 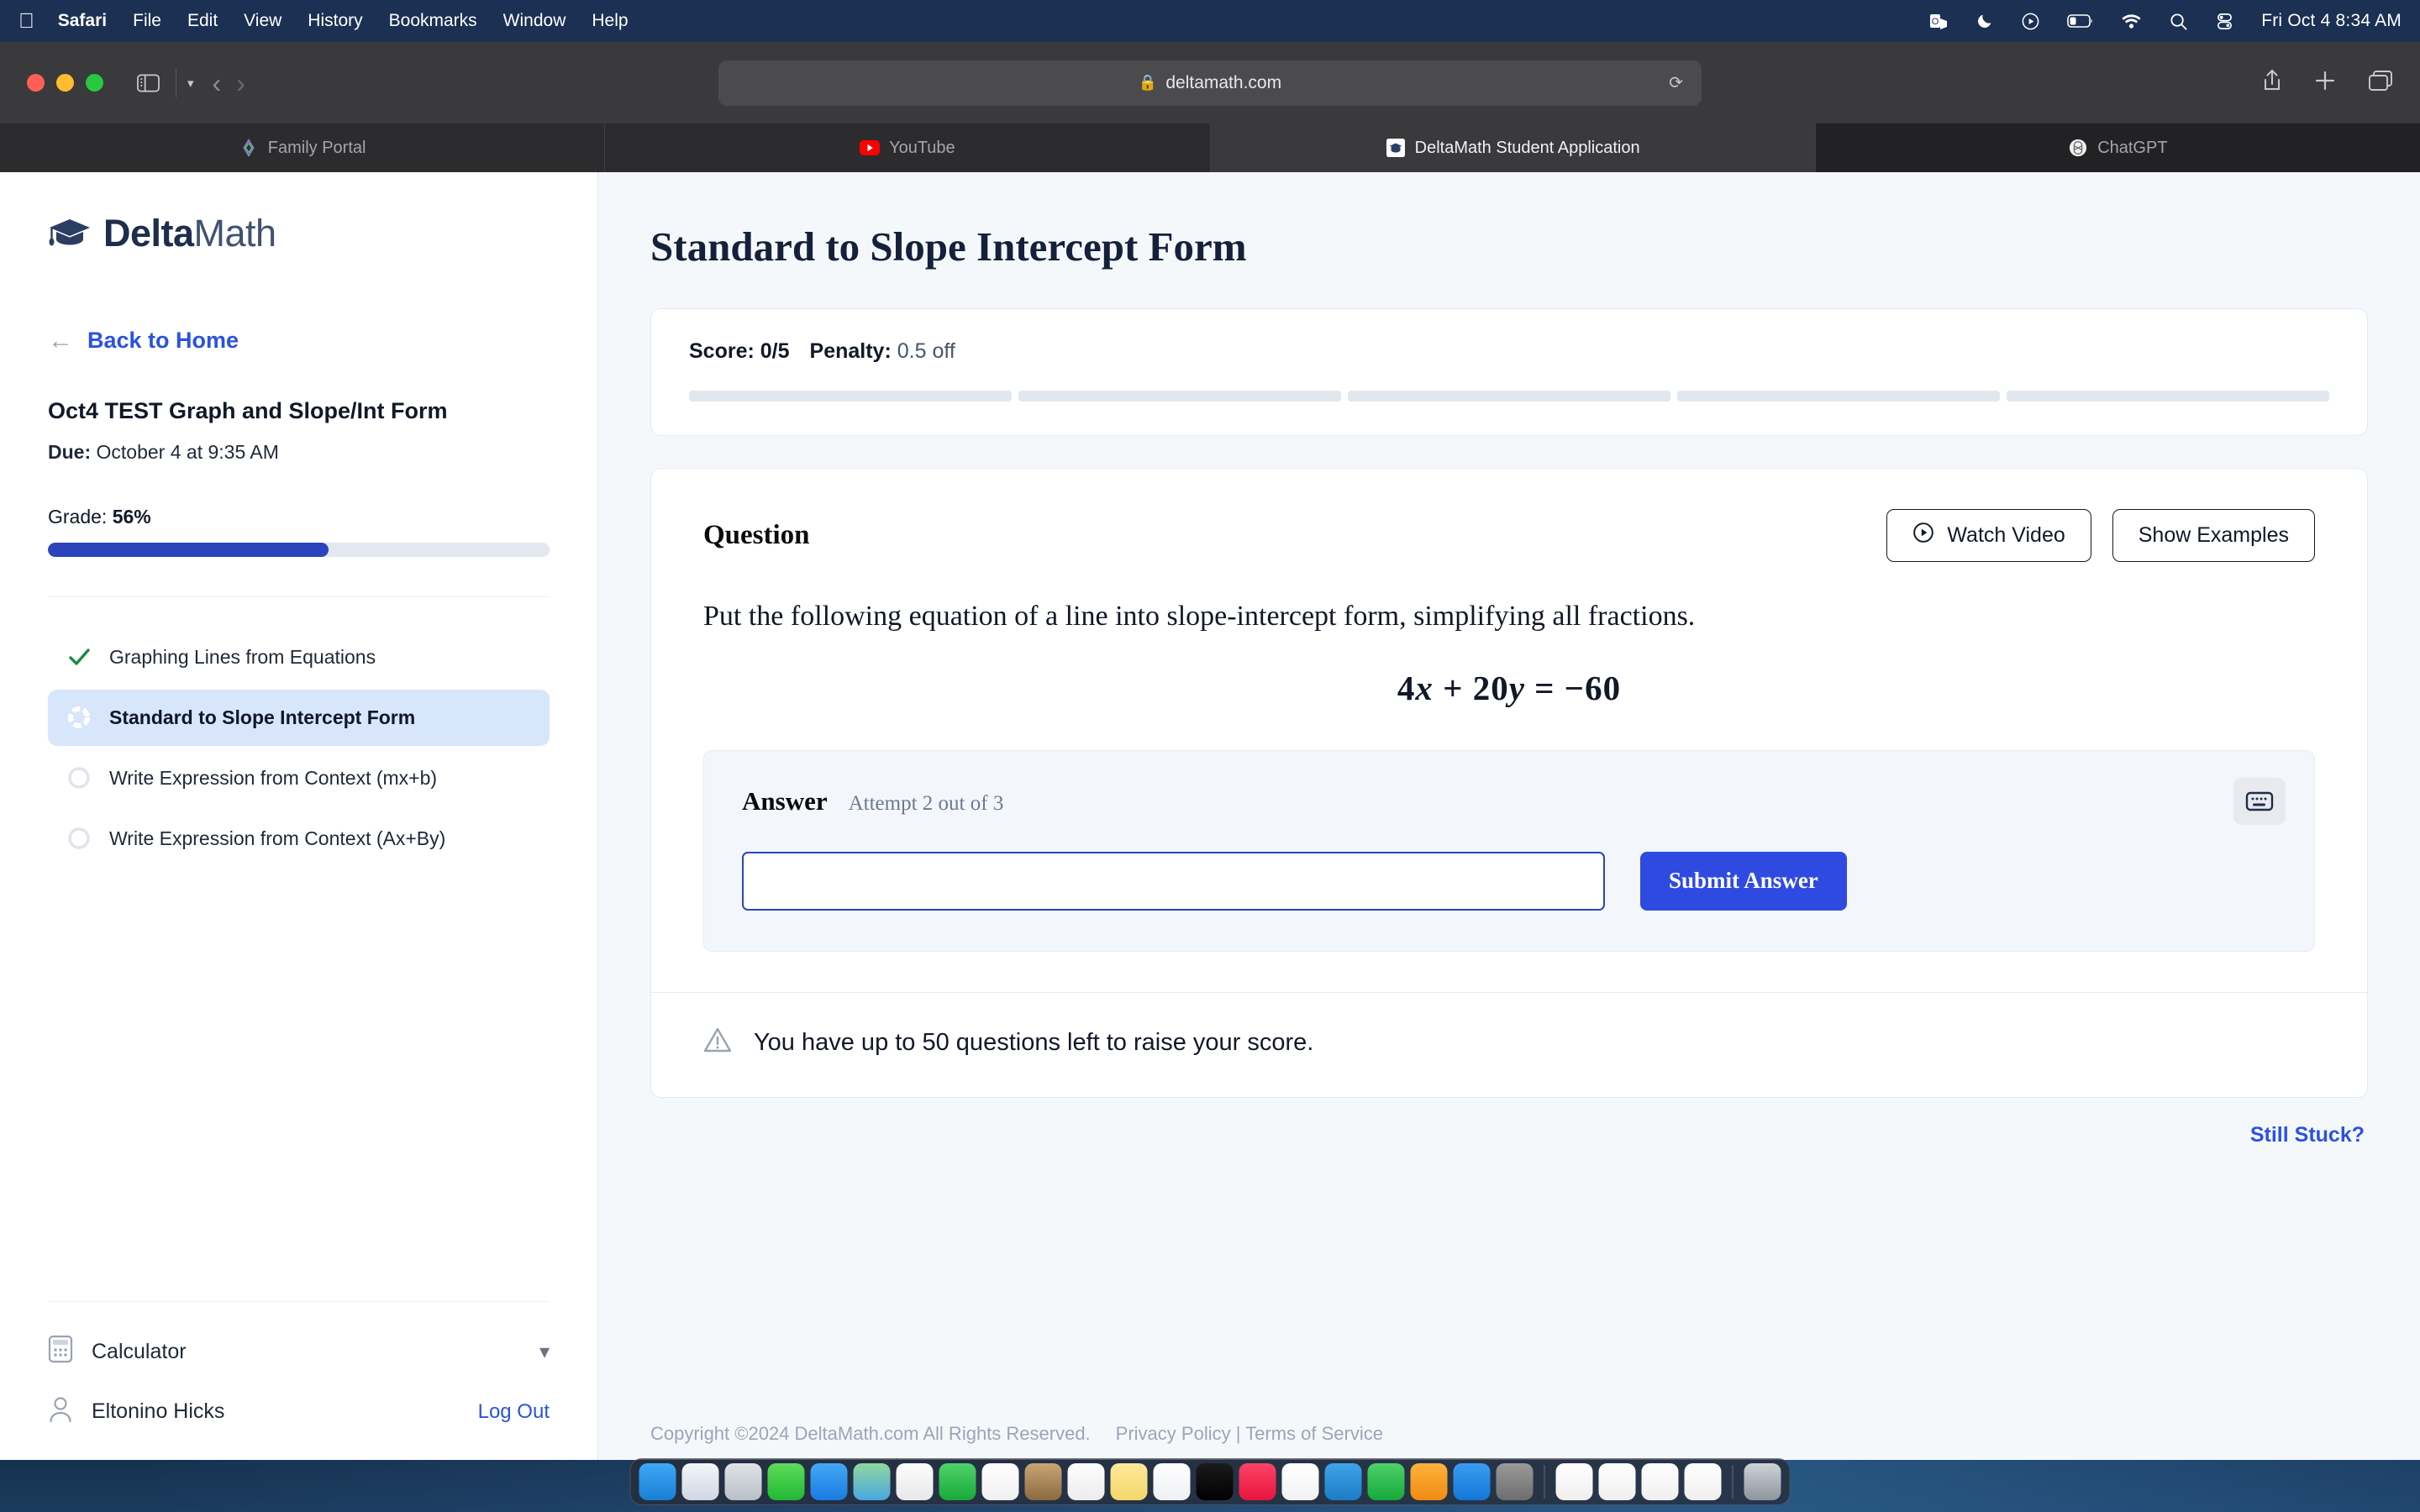 I want to click on equation-var-y: y, so click(x=1516, y=687).